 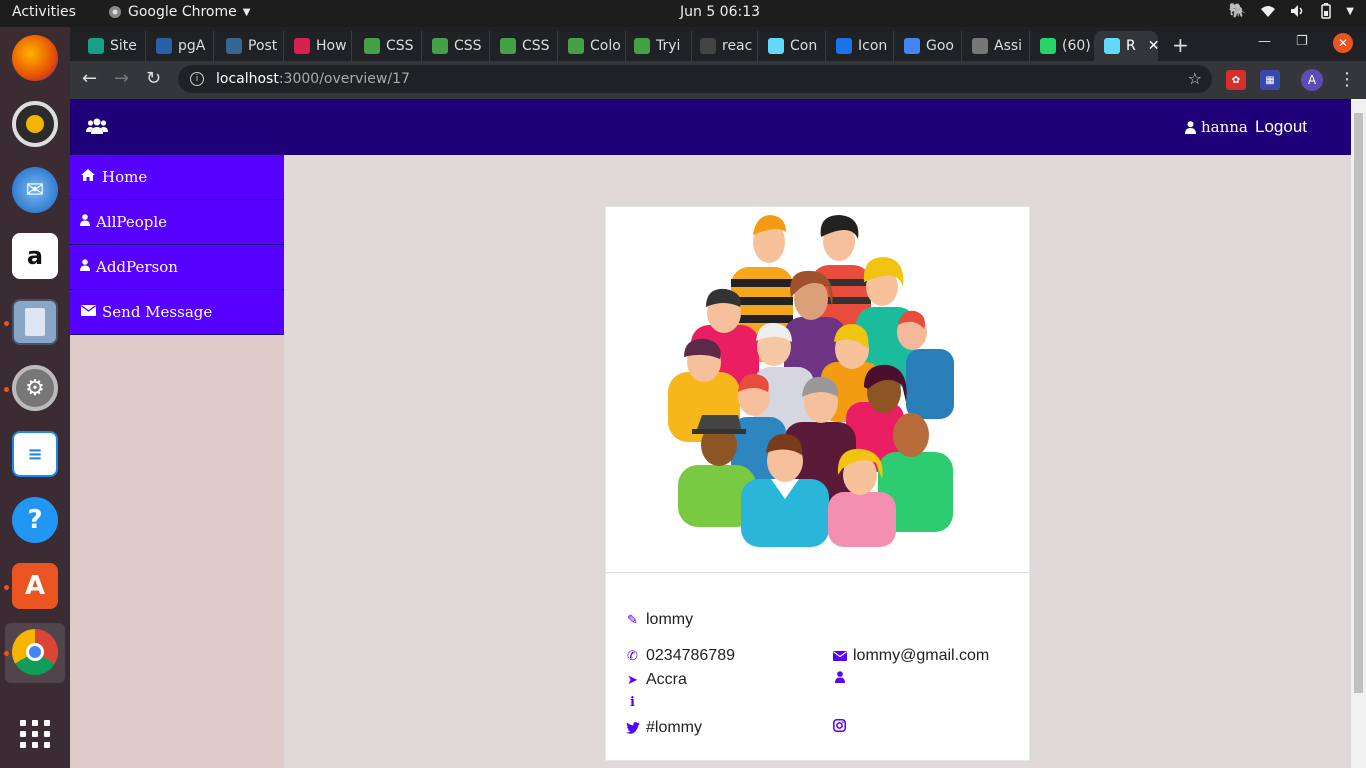 I want to click on phone-row: ✆ 0234786789, so click(x=680, y=656).